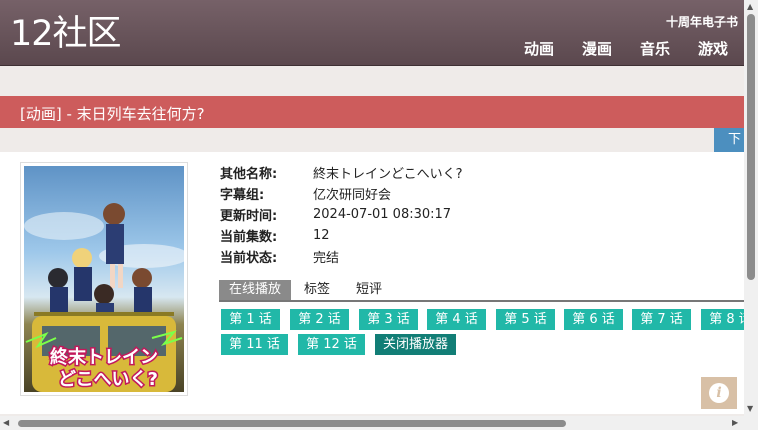 The width and height of the screenshot is (758, 430). What do you see at coordinates (597, 48) in the screenshot?
I see `nav-item-manga: 漫画` at bounding box center [597, 48].